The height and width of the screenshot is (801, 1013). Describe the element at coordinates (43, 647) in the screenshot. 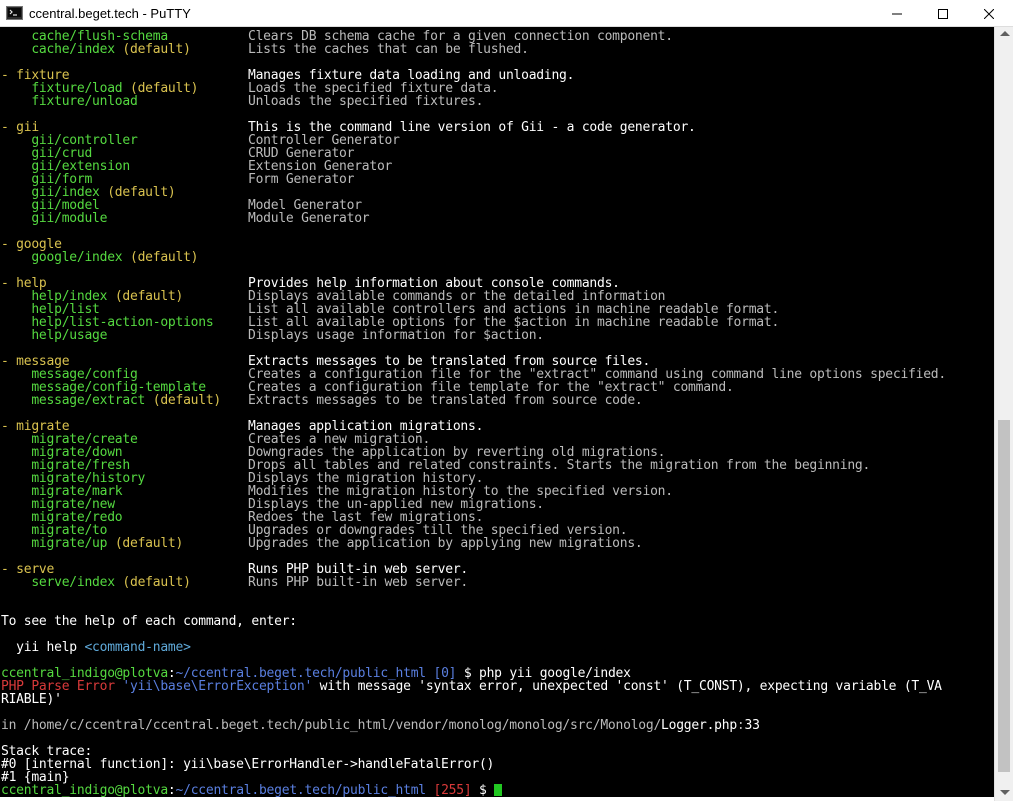

I see `terminal-text: yii help` at that location.